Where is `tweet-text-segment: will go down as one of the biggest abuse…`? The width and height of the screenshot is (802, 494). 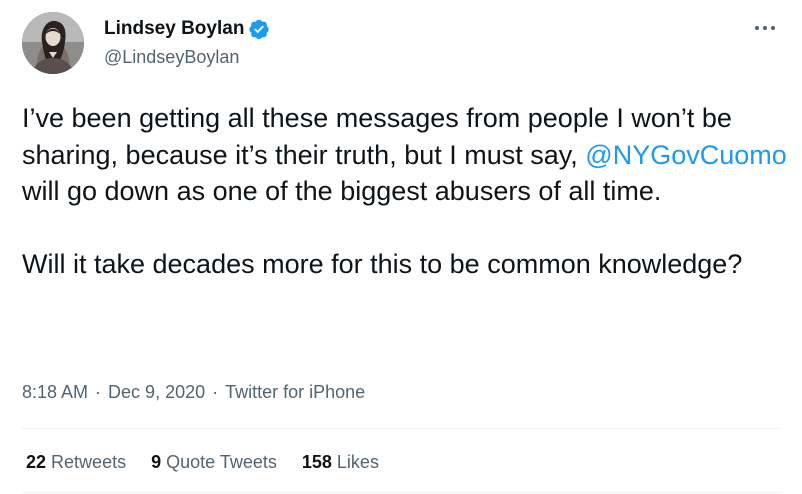 tweet-text-segment: will go down as one of the biggest abuse… is located at coordinates (342, 191).